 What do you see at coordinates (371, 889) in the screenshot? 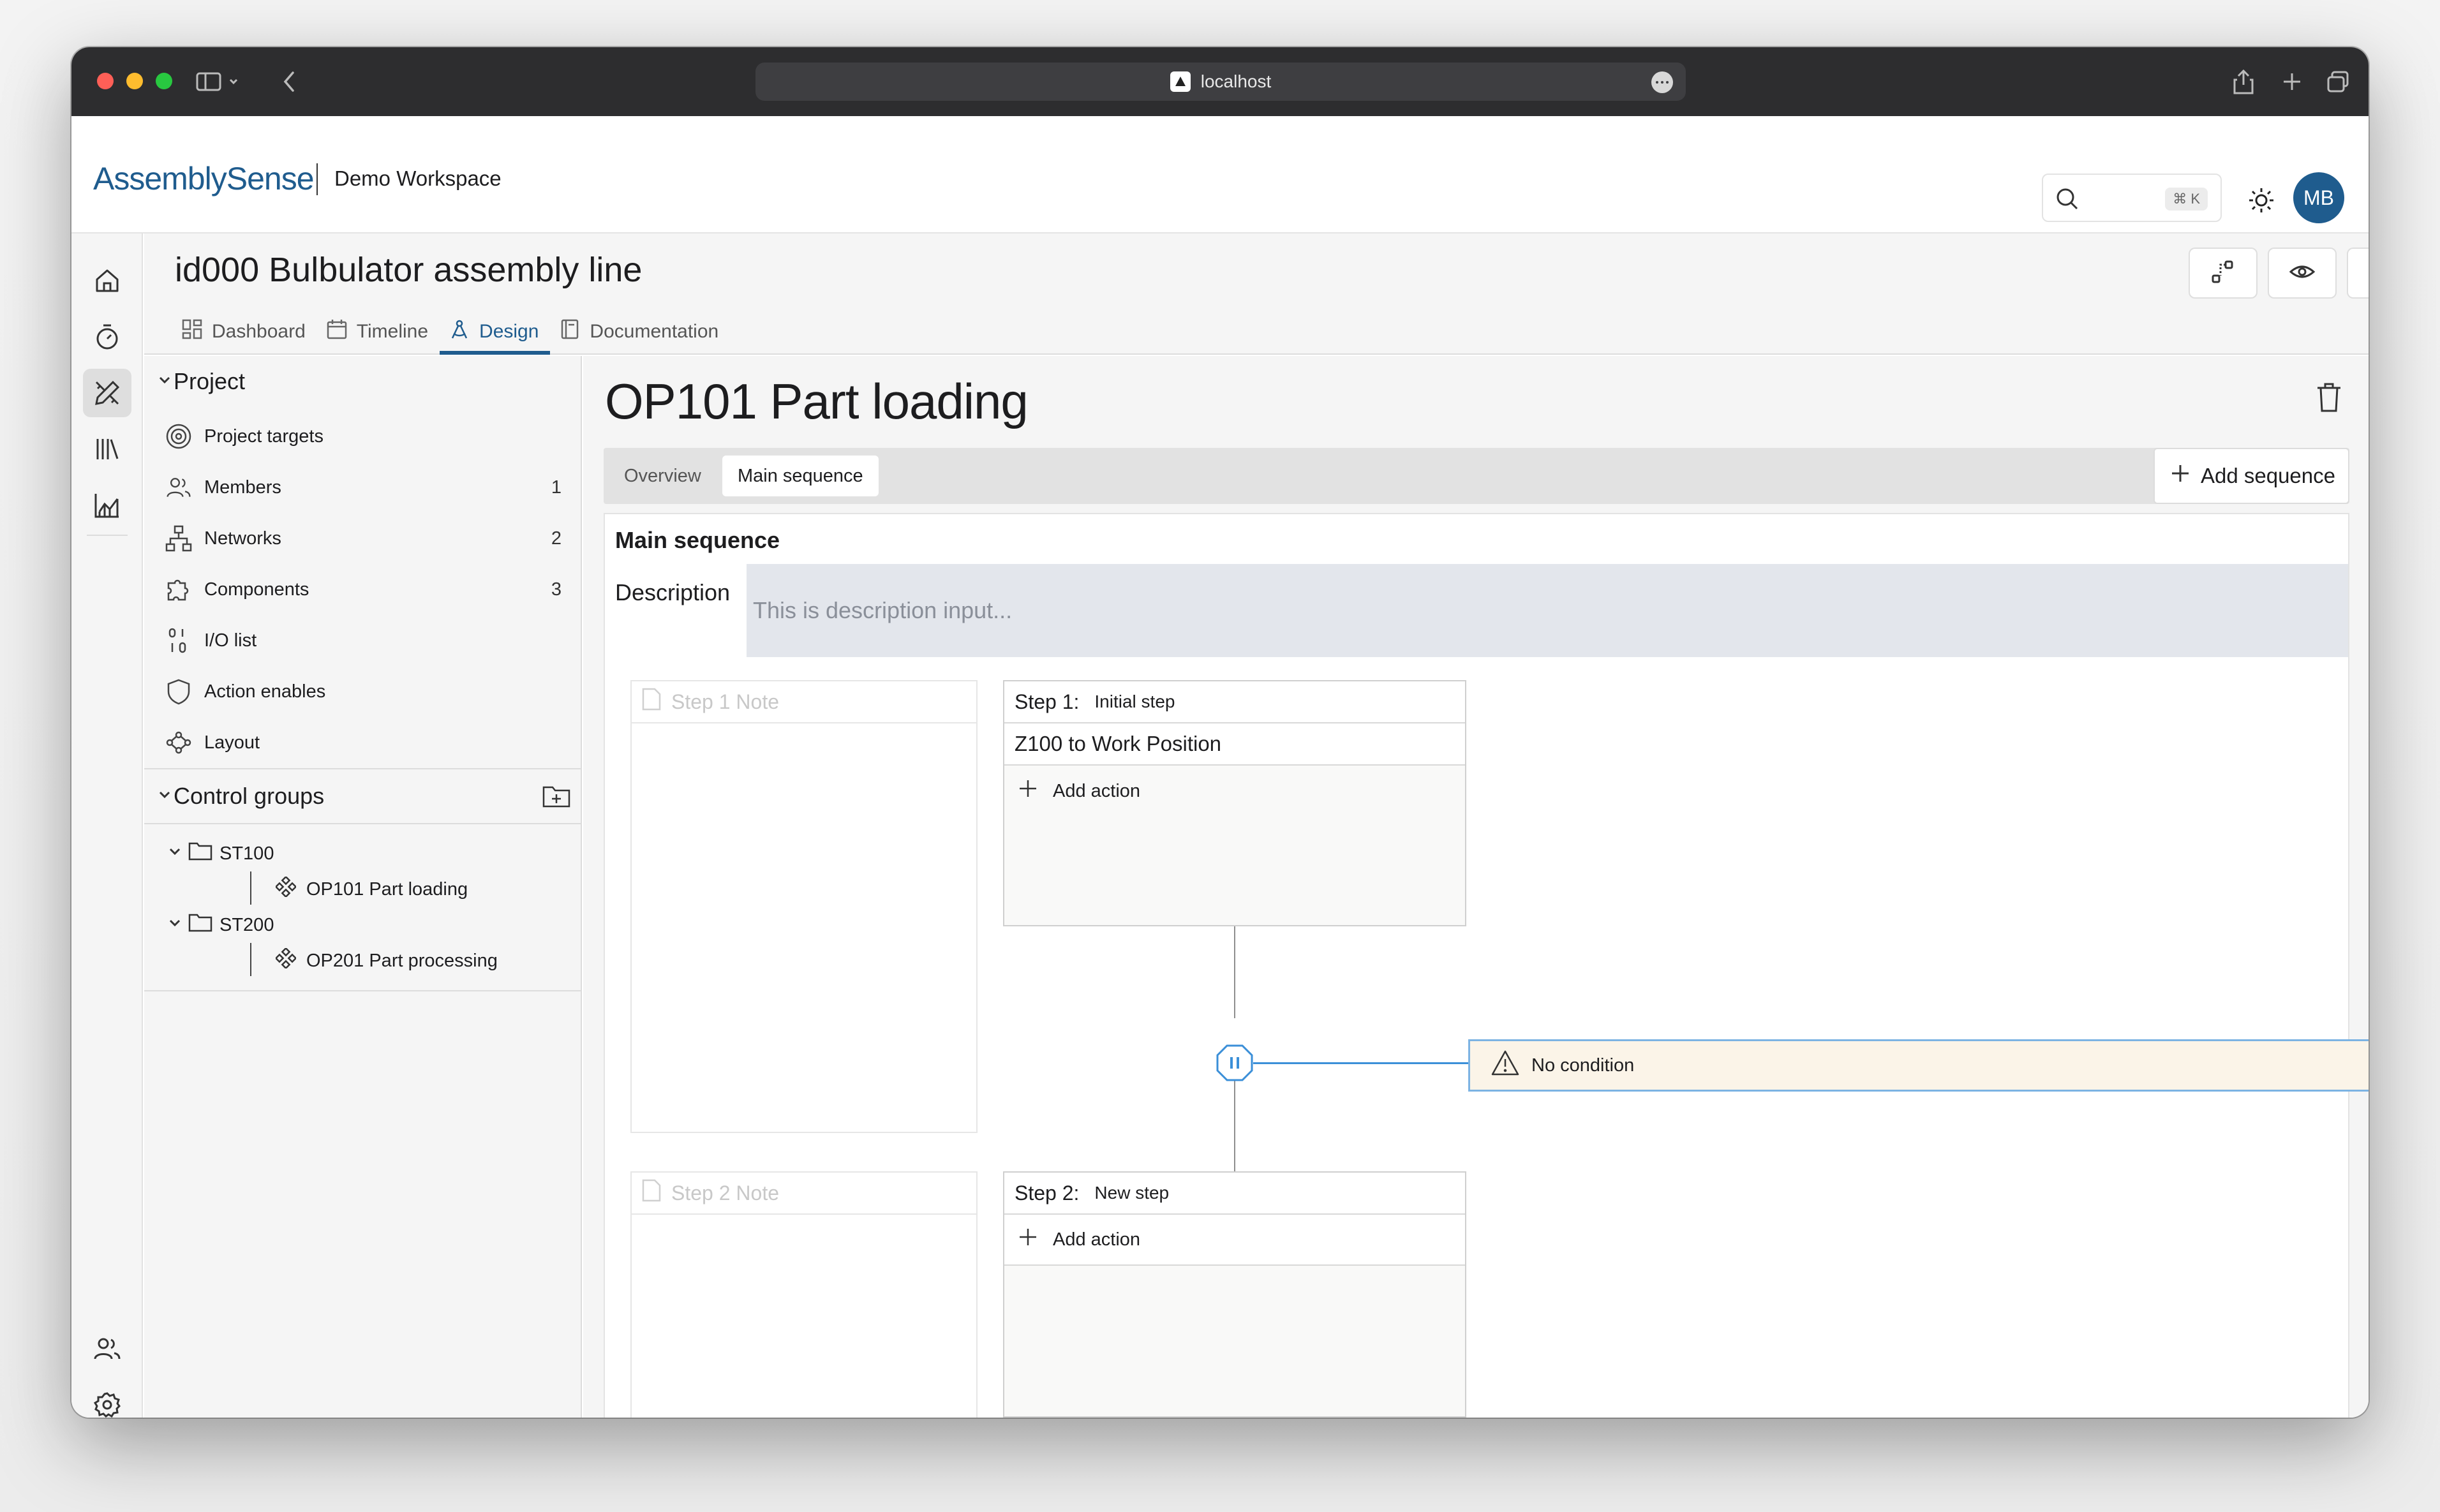
I see `tree-item-op101: OP101 Part loading` at bounding box center [371, 889].